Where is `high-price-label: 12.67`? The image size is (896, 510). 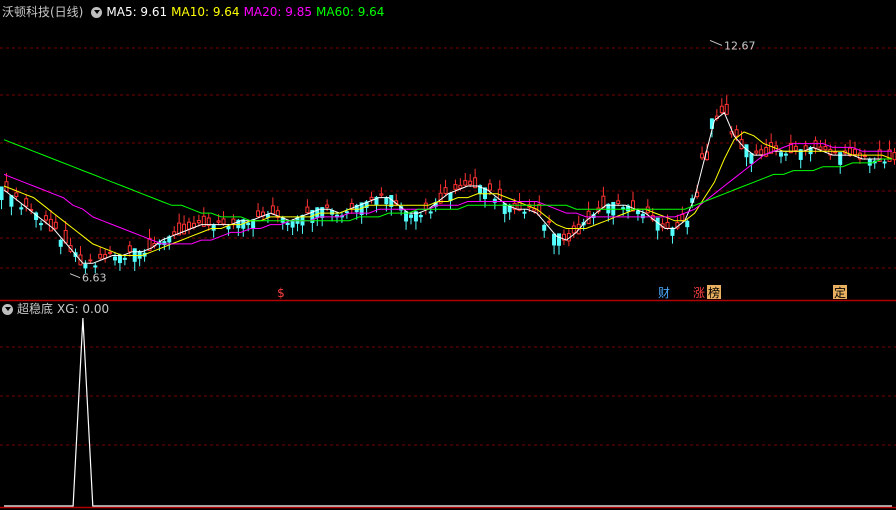 high-price-label: 12.67 is located at coordinates (740, 45).